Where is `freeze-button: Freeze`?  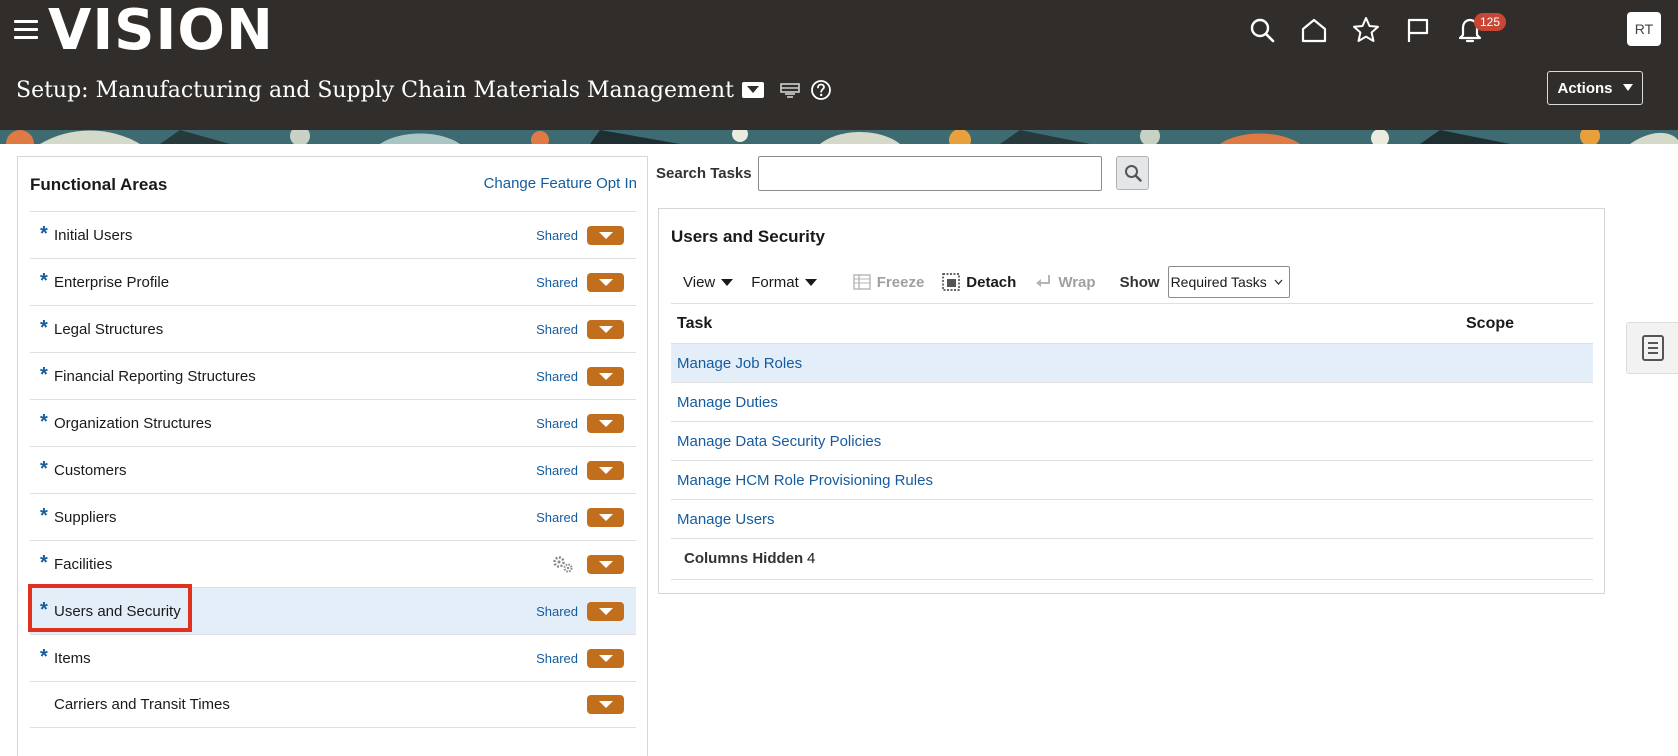 freeze-button: Freeze is located at coordinates (889, 282).